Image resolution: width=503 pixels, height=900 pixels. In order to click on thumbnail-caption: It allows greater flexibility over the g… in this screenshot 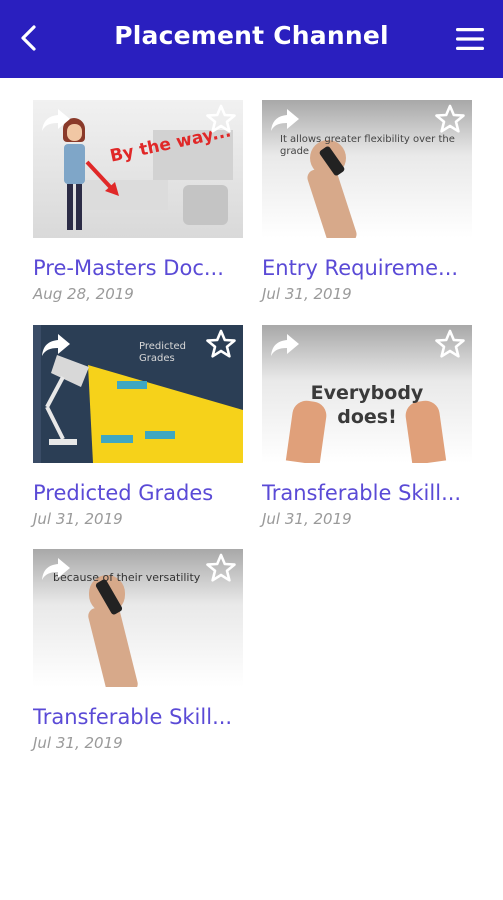, I will do `click(367, 145)`.